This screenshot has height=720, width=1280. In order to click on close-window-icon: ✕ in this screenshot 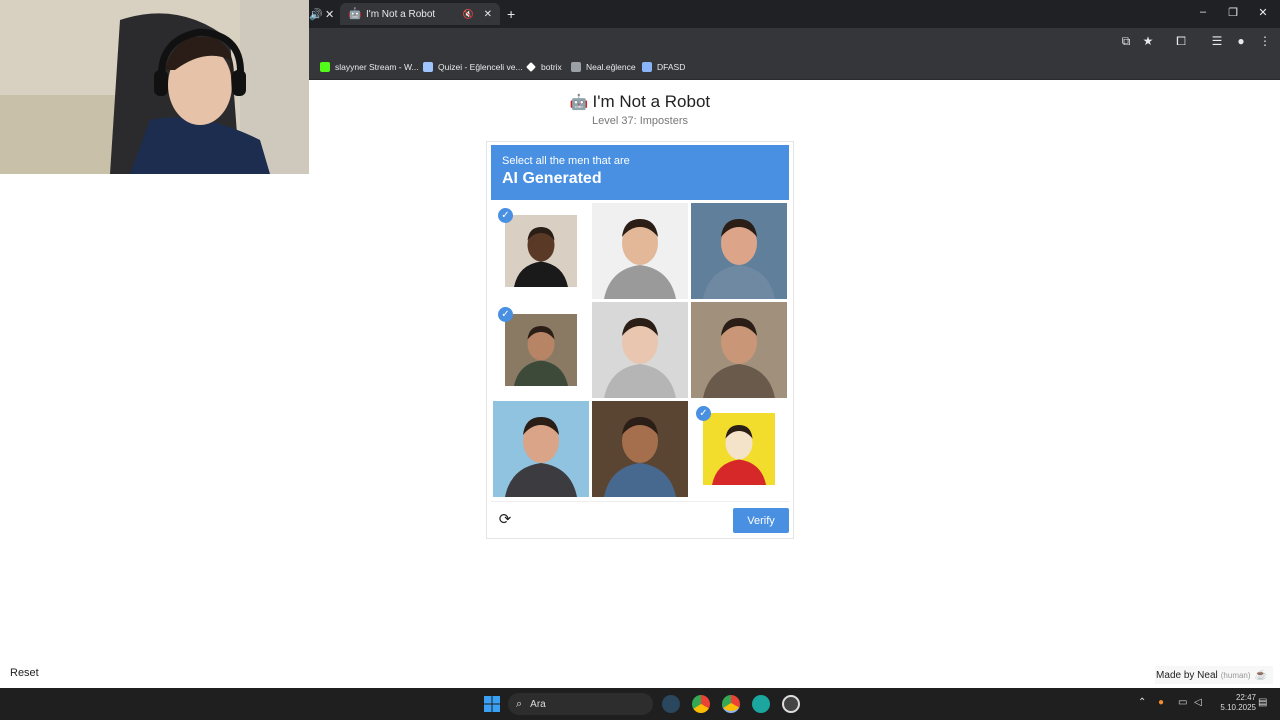, I will do `click(1263, 12)`.